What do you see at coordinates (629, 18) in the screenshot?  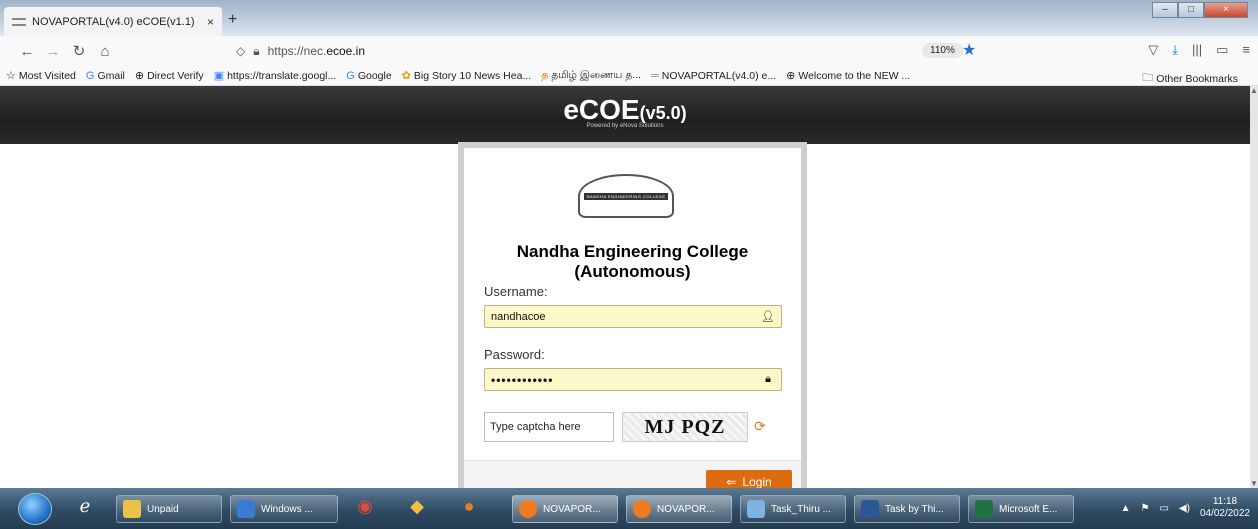 I see `browser-titlebar: NOVAPORTAL(v4.0) eCOE(v1.1) × + – □ ×` at bounding box center [629, 18].